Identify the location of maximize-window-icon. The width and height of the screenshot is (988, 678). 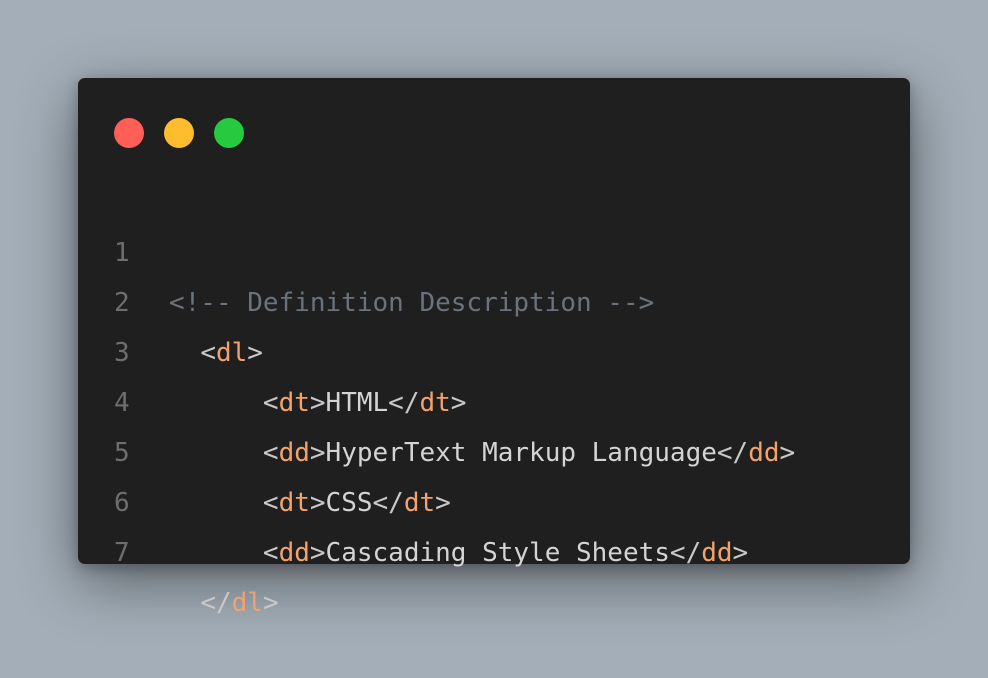
(229, 133).